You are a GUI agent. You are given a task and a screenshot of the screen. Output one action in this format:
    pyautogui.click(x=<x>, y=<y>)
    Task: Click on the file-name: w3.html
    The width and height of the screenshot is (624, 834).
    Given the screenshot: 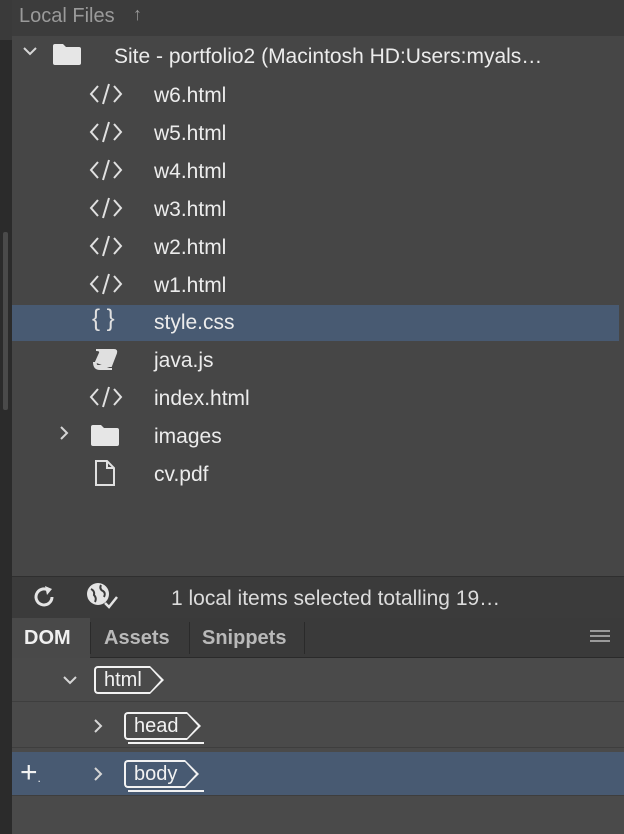 What is the action you would take?
    pyautogui.click(x=190, y=209)
    